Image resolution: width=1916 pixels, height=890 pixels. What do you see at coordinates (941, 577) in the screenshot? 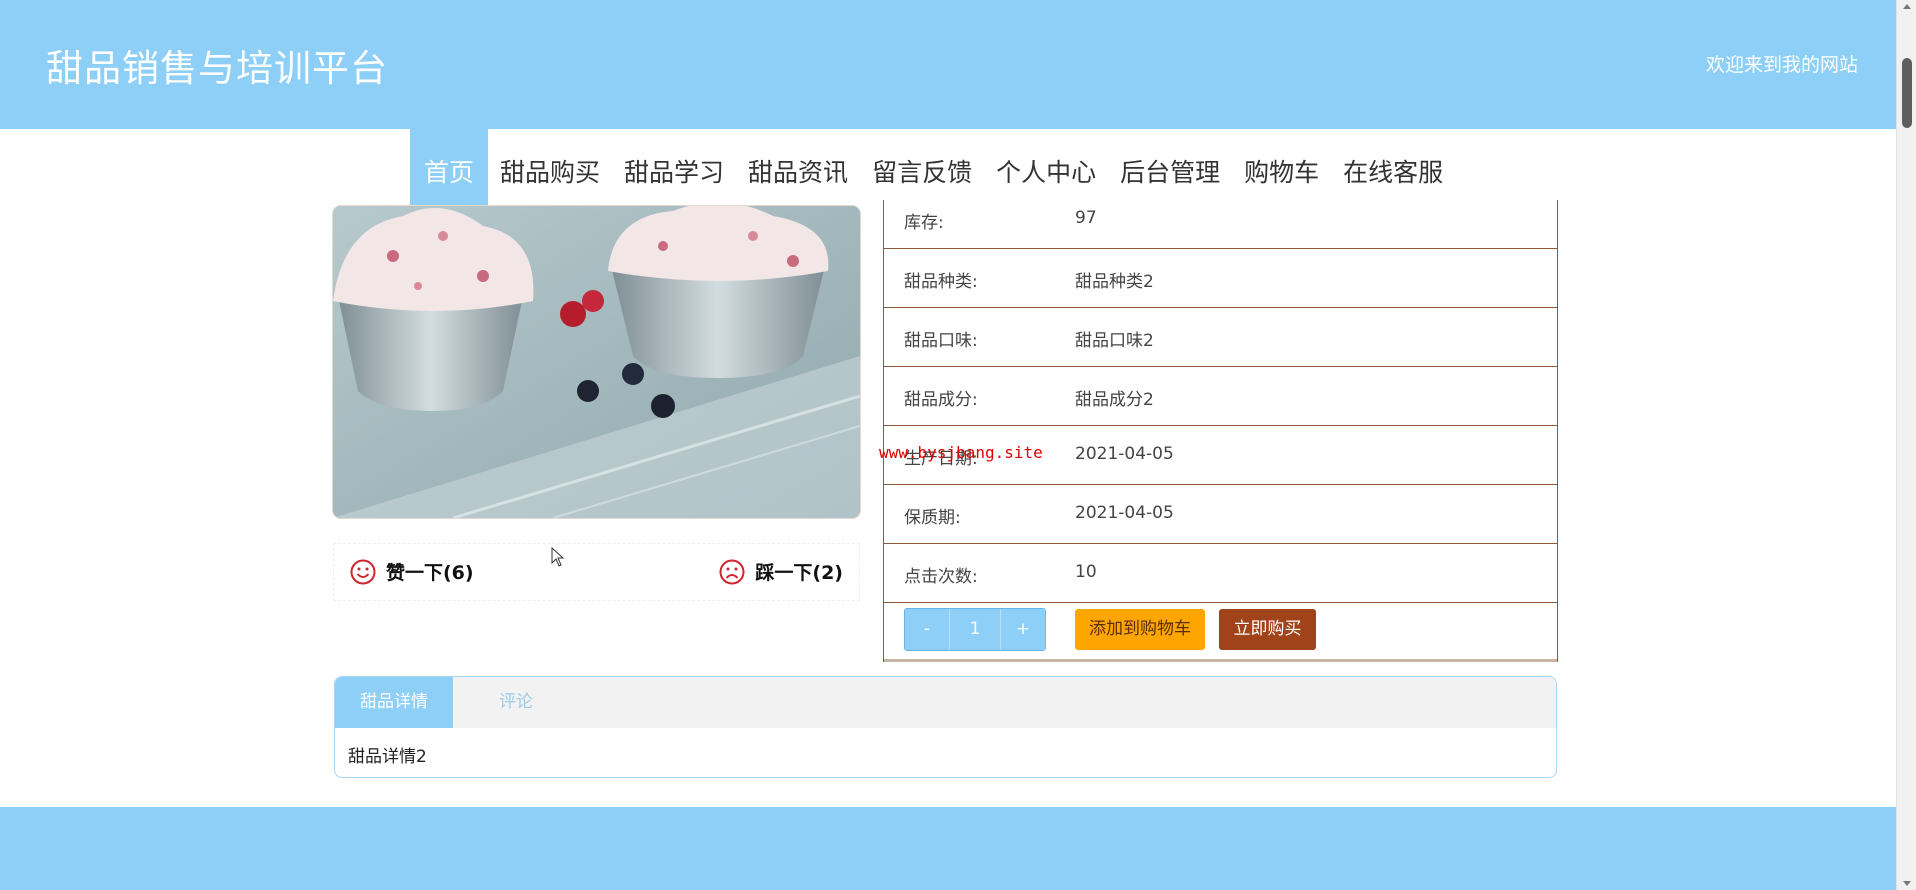
I see `info-label: 点击次数:` at bounding box center [941, 577].